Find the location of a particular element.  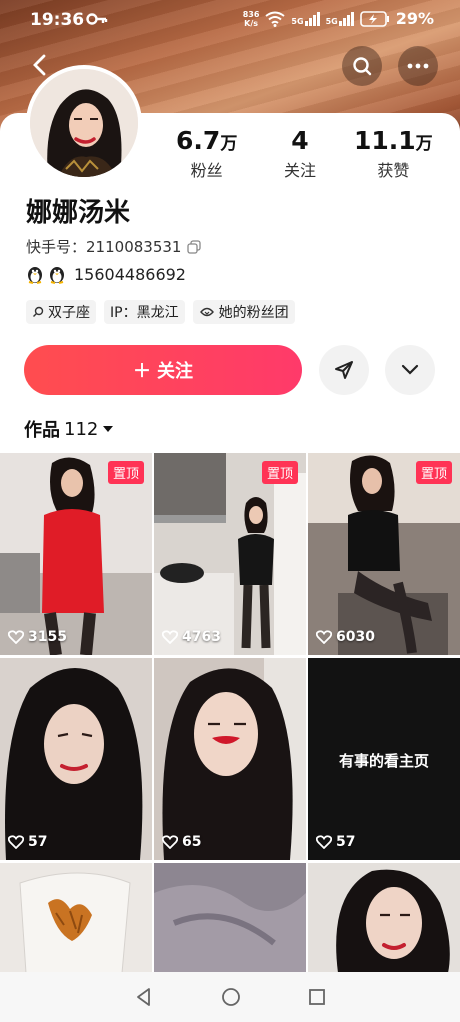

like-count: 4763 is located at coordinates (191, 637).